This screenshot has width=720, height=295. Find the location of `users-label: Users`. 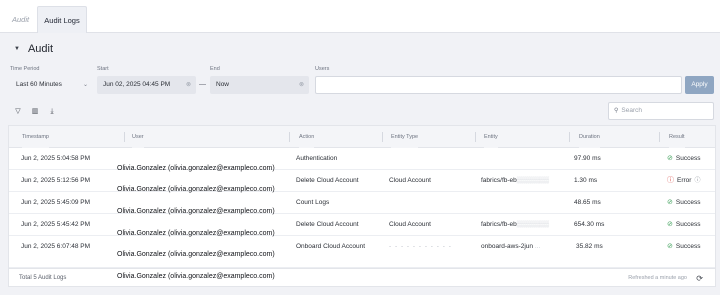

users-label: Users is located at coordinates (322, 69).